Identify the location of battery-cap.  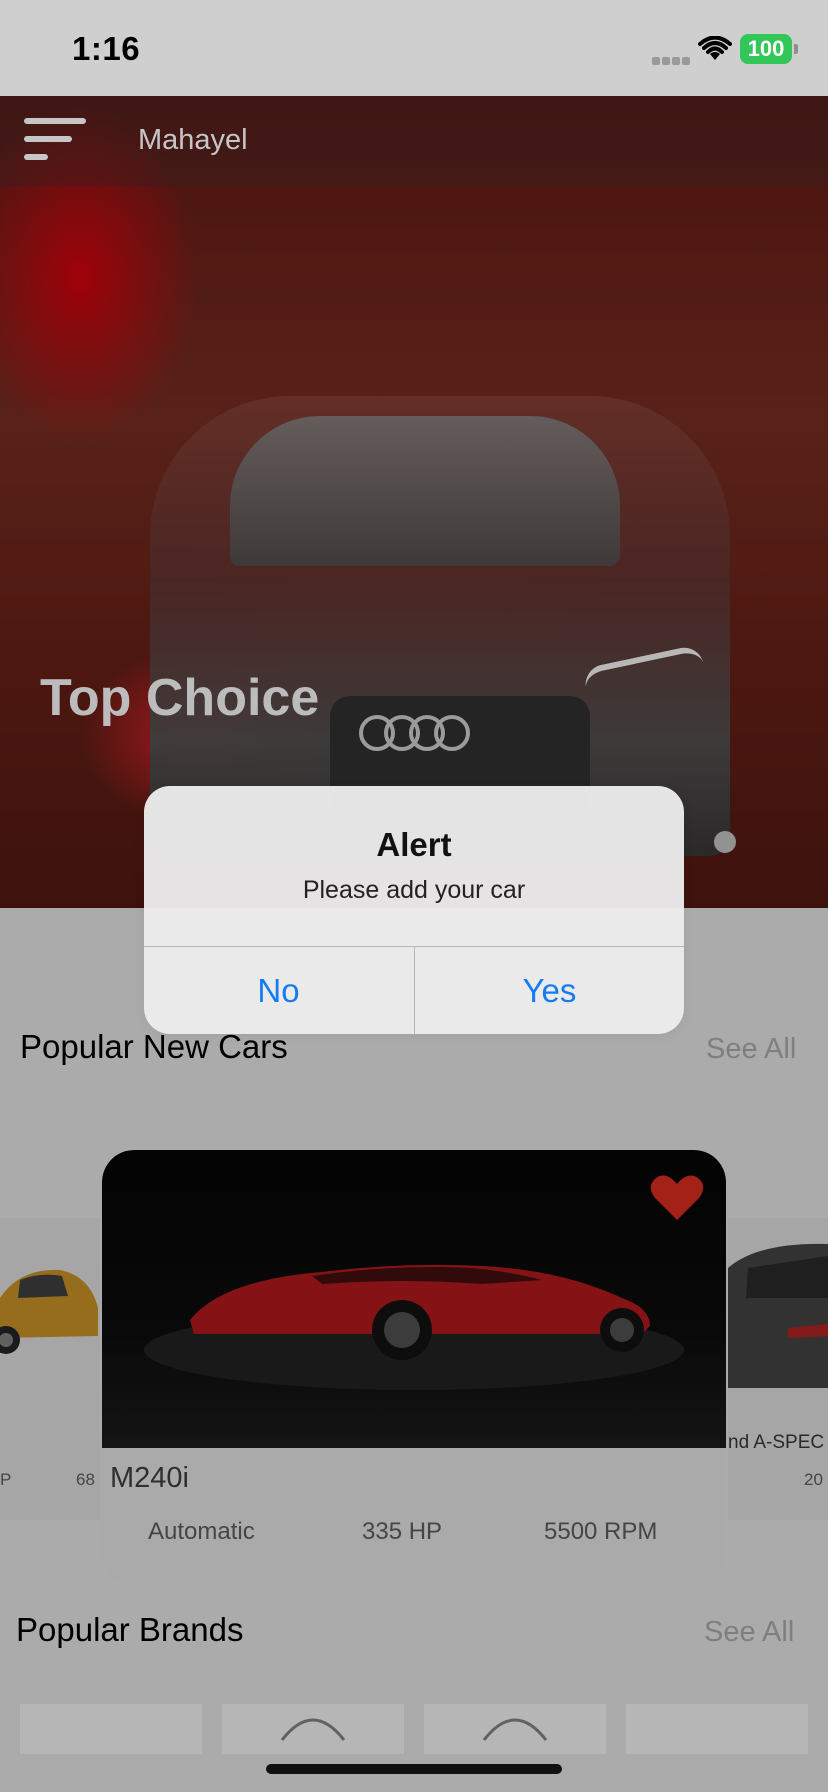
(796, 49).